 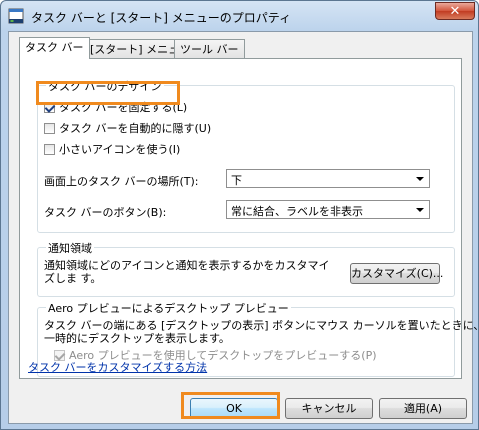 What do you see at coordinates (329, 408) in the screenshot?
I see `cancel-button: キャンセル` at bounding box center [329, 408].